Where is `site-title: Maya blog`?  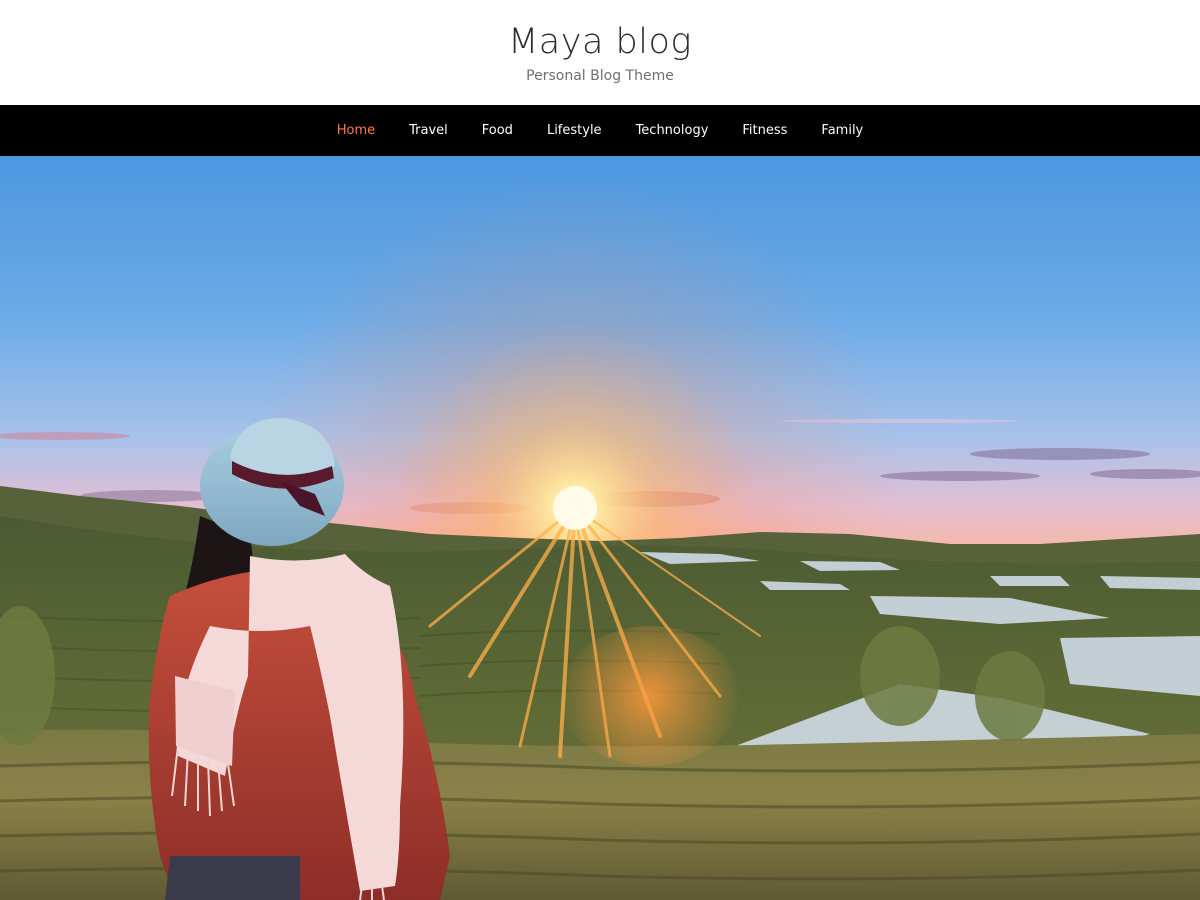
site-title: Maya blog is located at coordinates (600, 42).